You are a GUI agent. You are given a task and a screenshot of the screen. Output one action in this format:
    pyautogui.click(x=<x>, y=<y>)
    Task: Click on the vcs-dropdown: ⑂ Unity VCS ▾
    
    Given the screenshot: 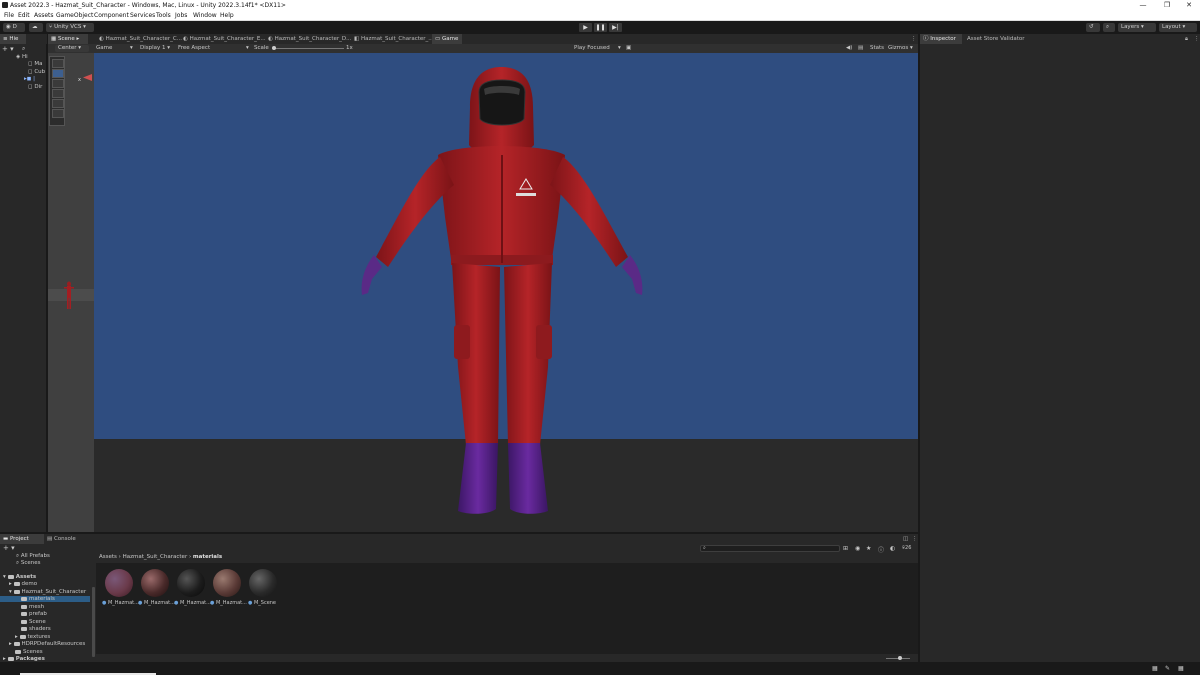 What is the action you would take?
    pyautogui.click(x=70, y=27)
    